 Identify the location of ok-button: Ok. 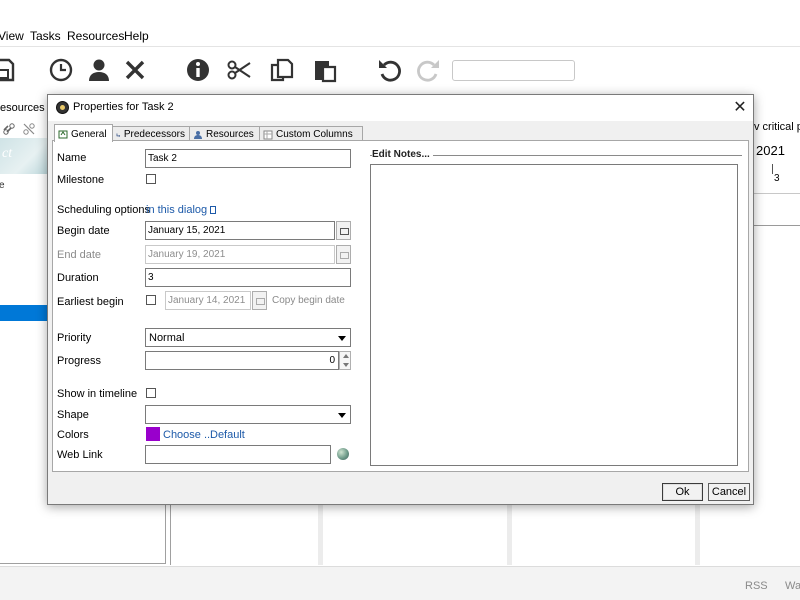
(682, 492).